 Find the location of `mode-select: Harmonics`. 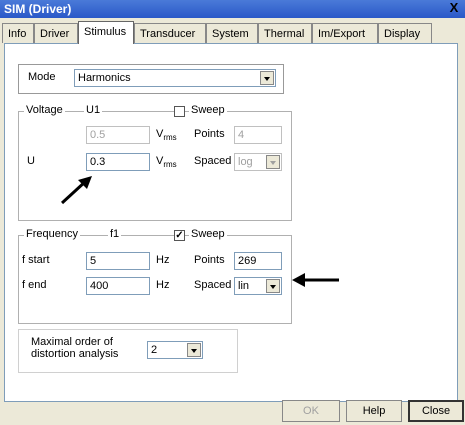

mode-select: Harmonics is located at coordinates (175, 78).